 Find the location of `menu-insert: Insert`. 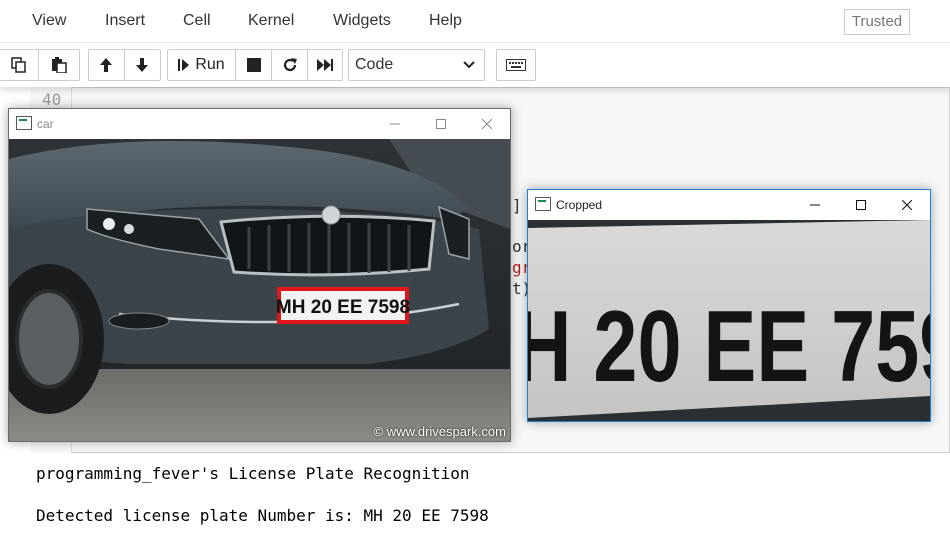

menu-insert: Insert is located at coordinates (125, 21).